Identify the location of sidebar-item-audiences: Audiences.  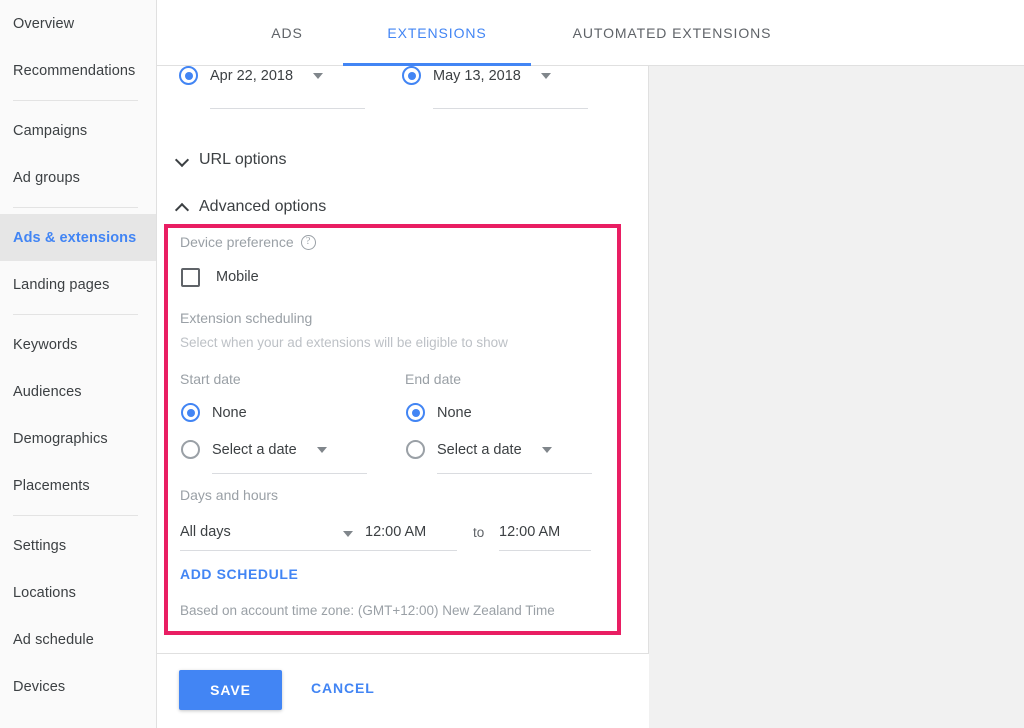
(78, 391).